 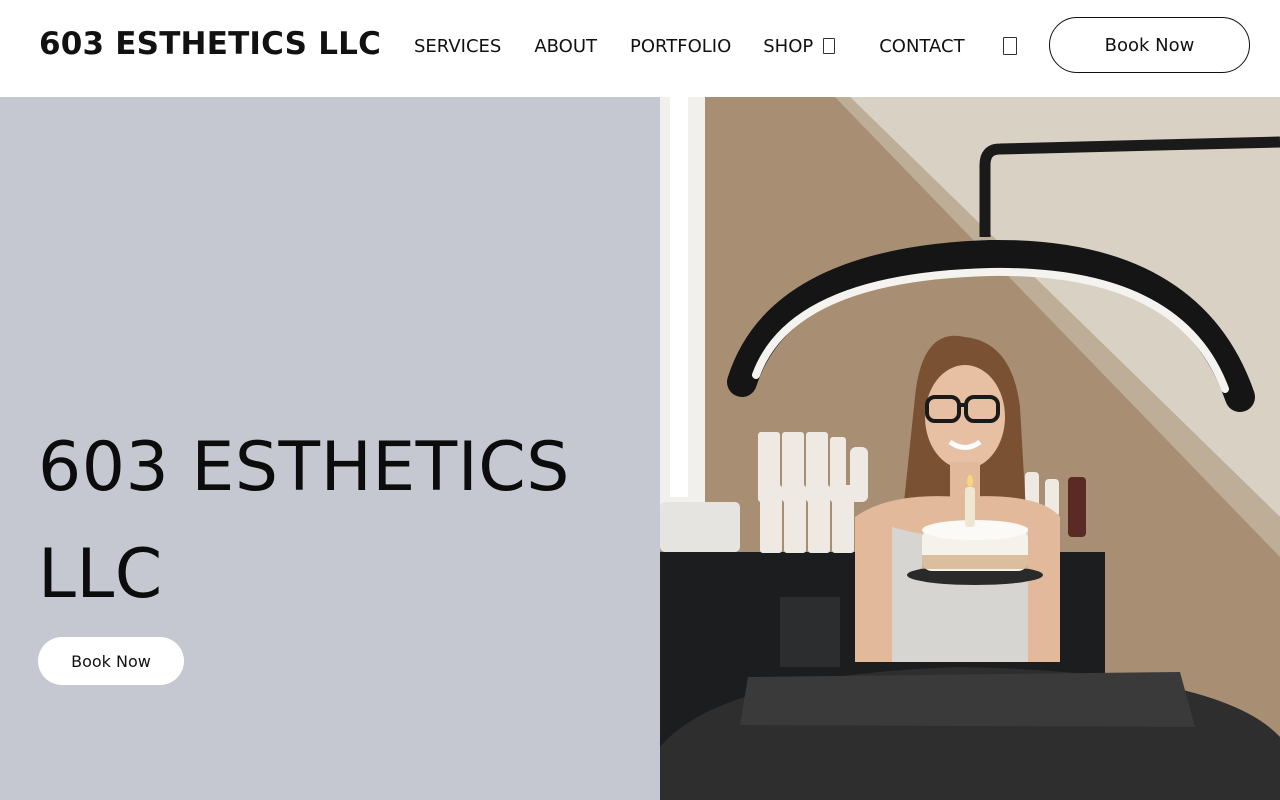 I want to click on main-nav: SERVICES ABOUT PORTFOLIO SHOP CONTACT, so click(x=715, y=46).